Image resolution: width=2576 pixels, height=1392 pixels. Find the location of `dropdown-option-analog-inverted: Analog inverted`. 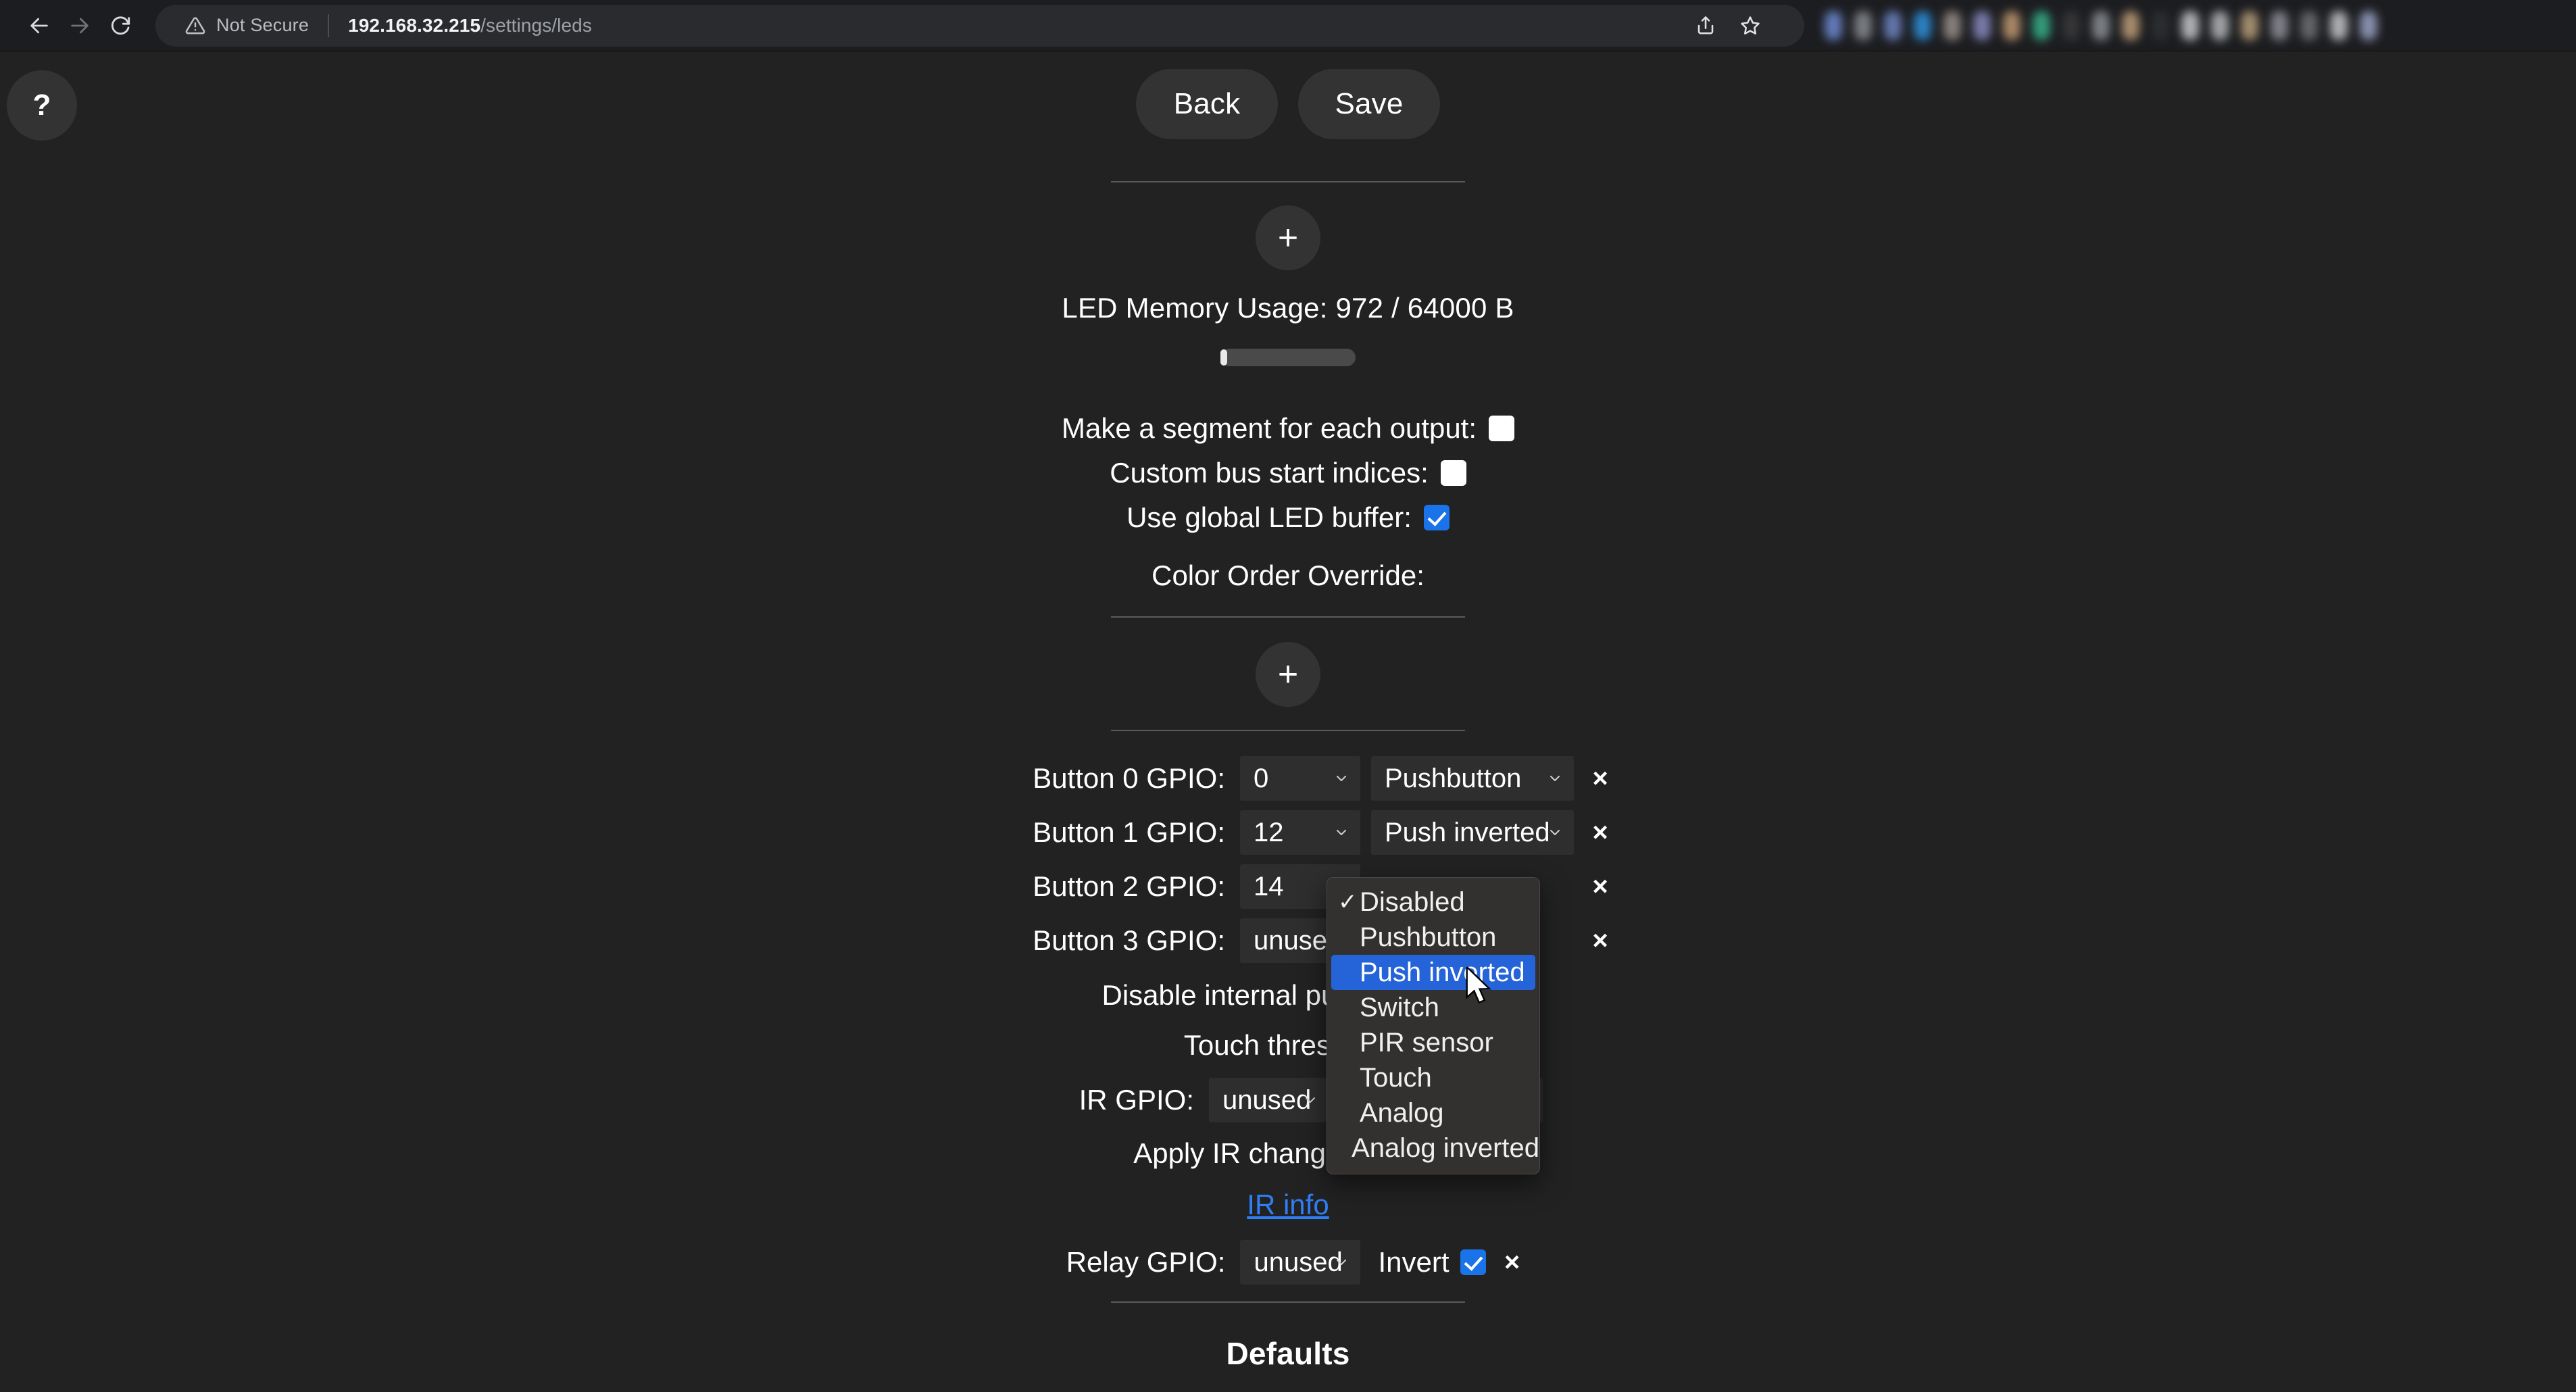

dropdown-option-analog-inverted: Analog inverted is located at coordinates (1433, 1148).